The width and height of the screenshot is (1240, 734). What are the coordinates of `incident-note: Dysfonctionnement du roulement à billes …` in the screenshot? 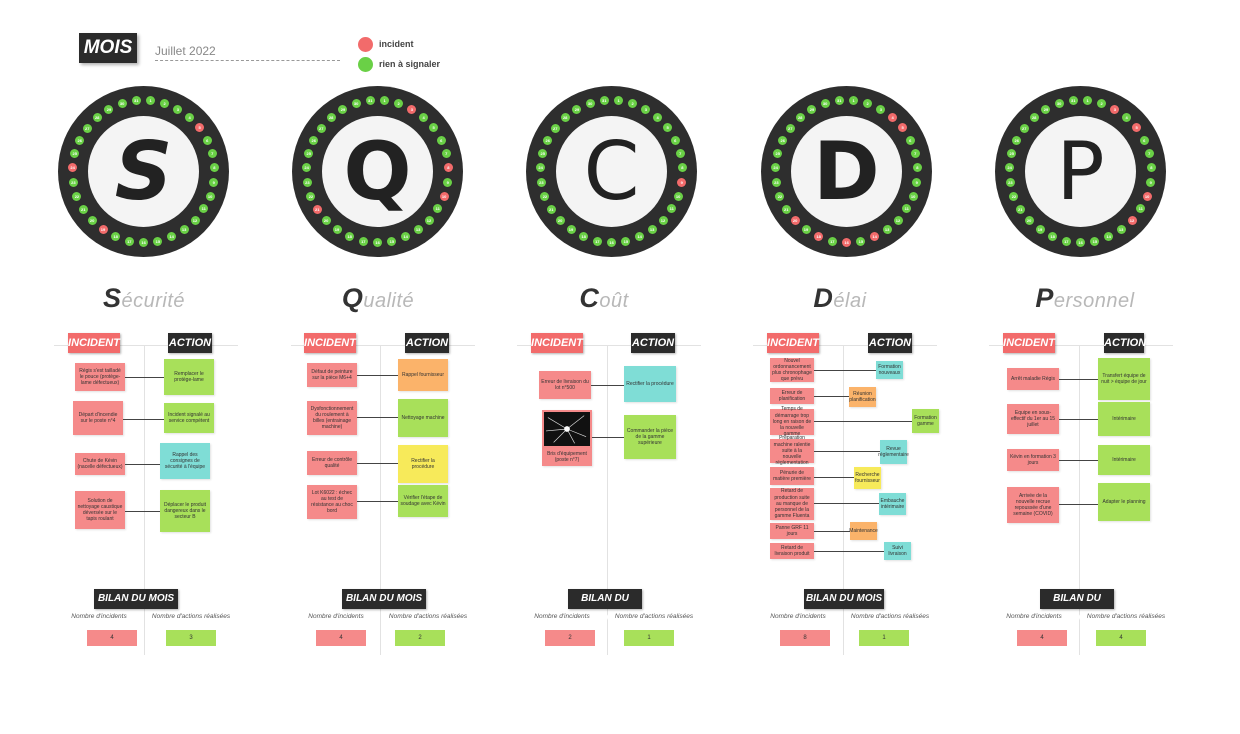 It's located at (332, 418).